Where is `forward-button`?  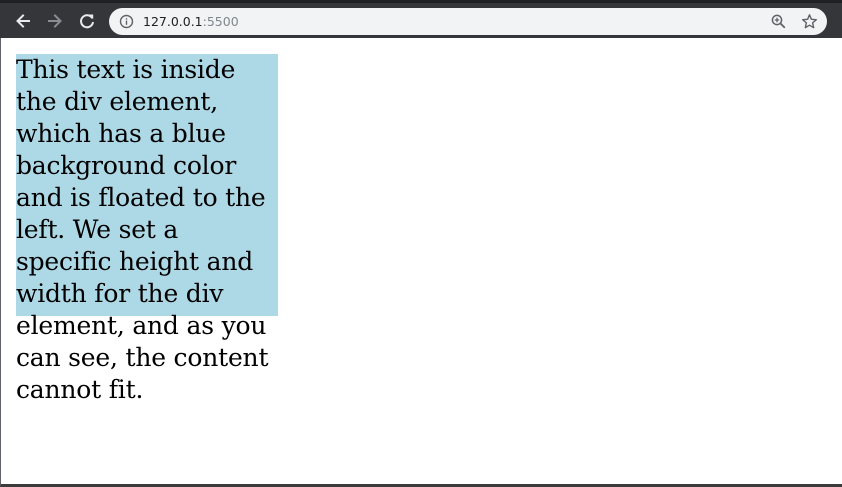 forward-button is located at coordinates (55, 21).